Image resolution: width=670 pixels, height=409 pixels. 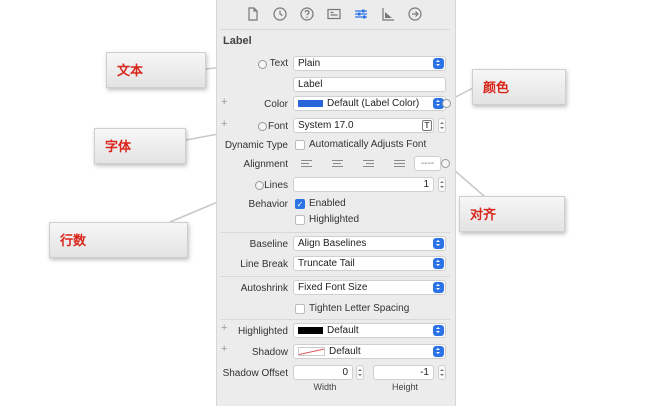 What do you see at coordinates (345, 351) in the screenshot?
I see `shadow-value: Default` at bounding box center [345, 351].